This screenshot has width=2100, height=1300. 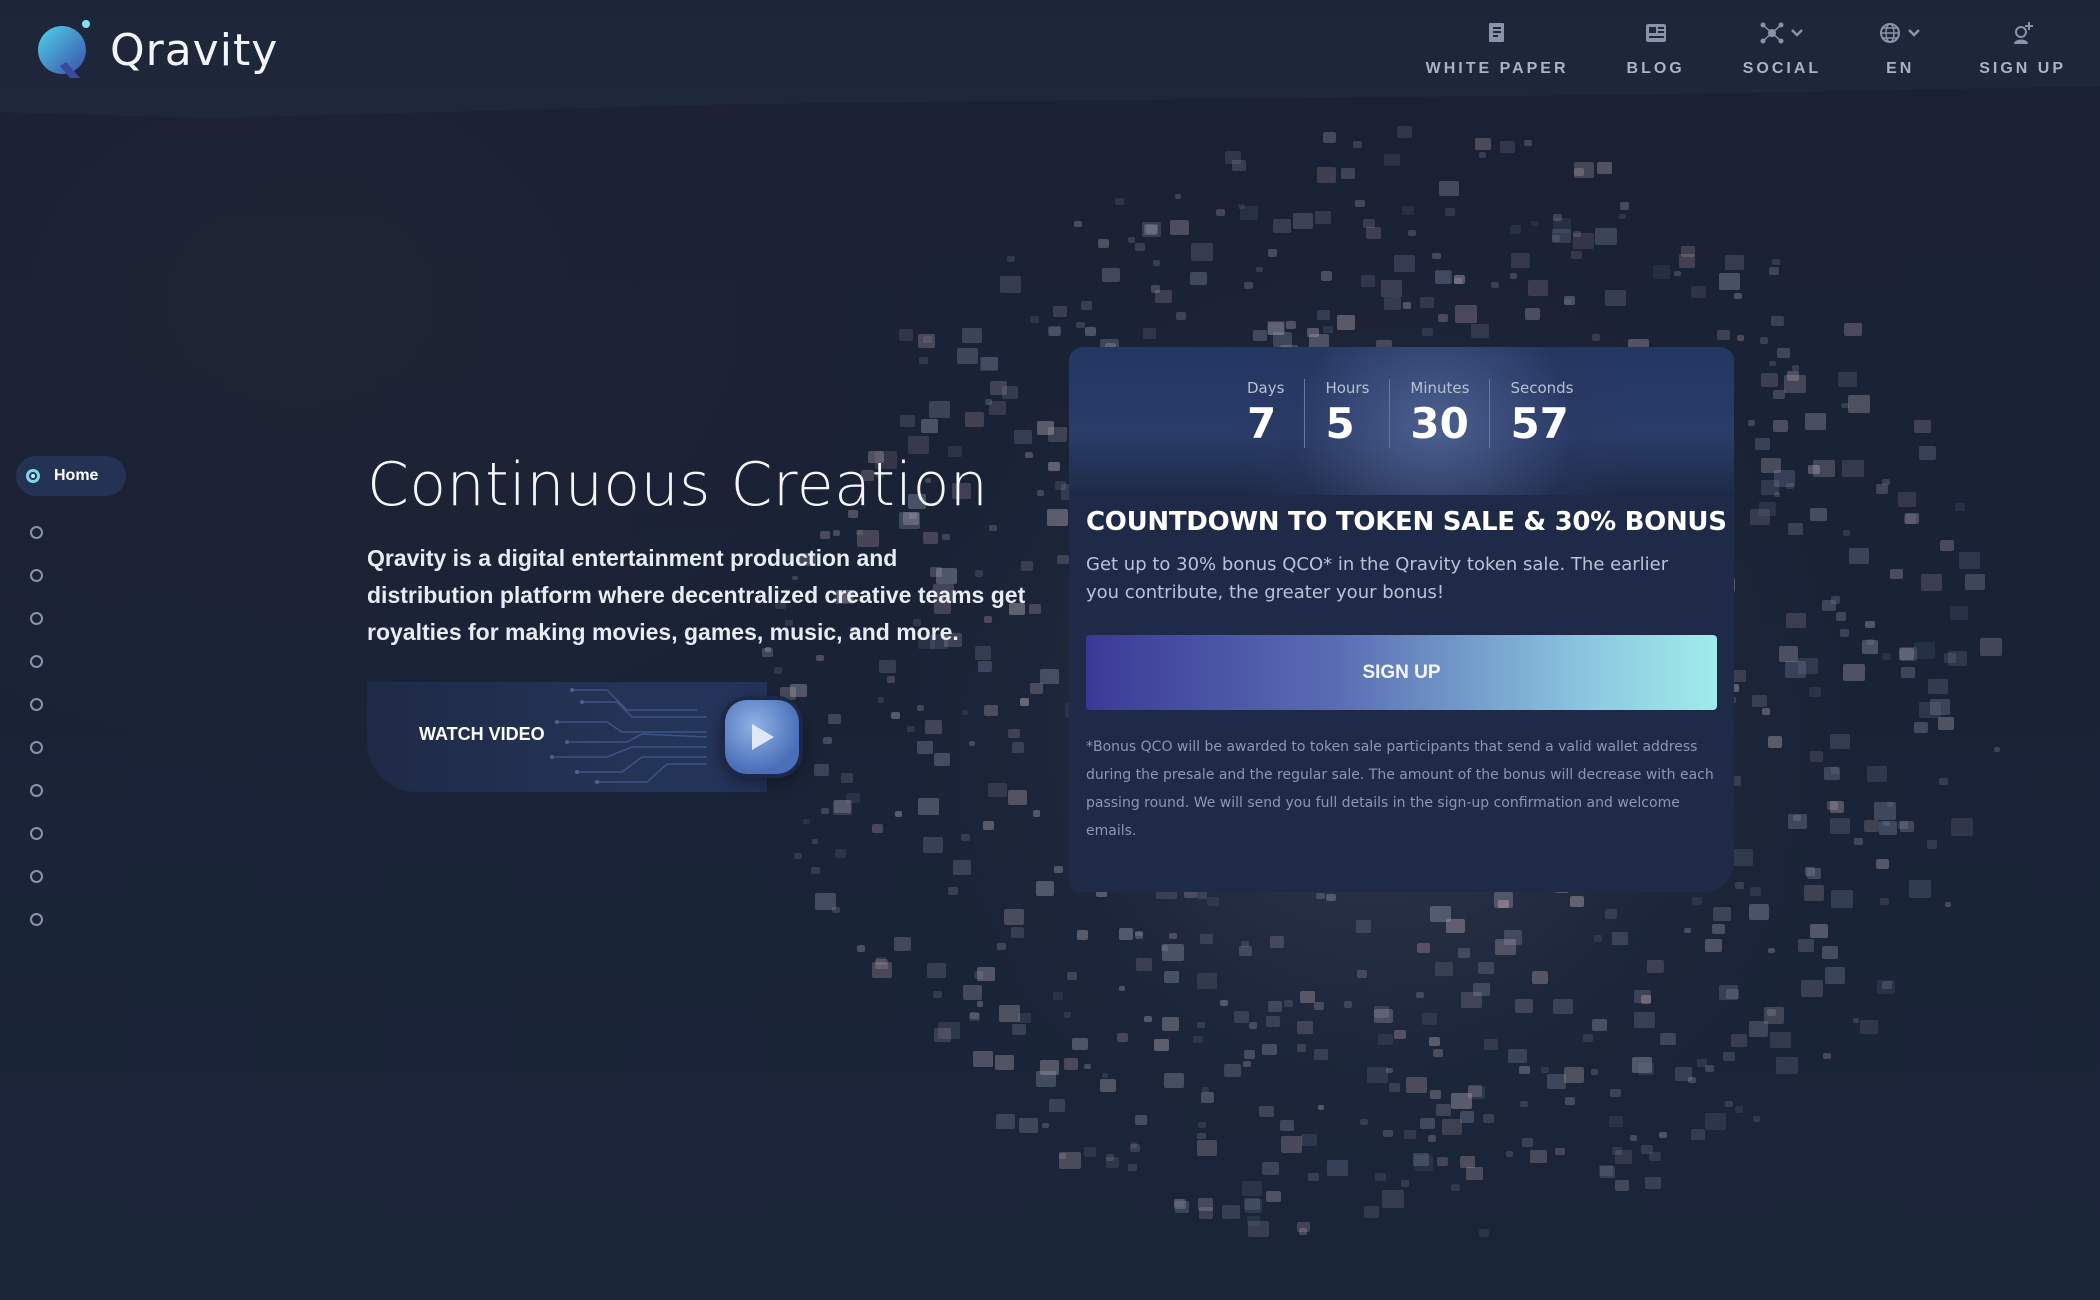 I want to click on nav-blog: BLOG, so click(x=1656, y=48).